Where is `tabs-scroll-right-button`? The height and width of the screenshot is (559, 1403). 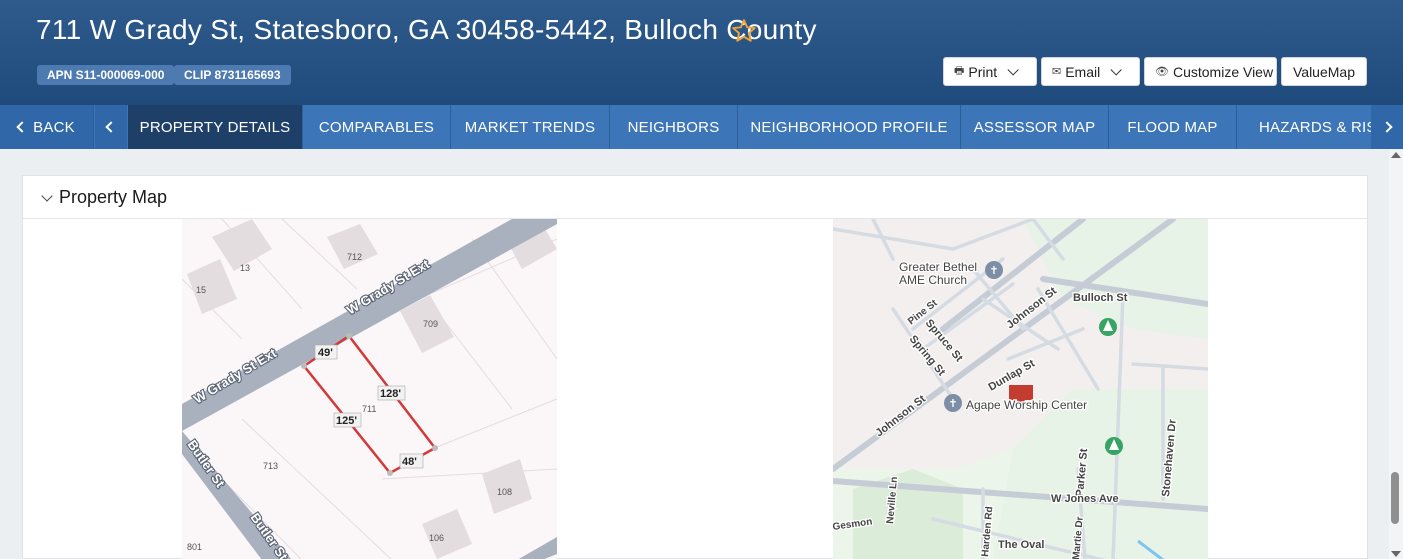
tabs-scroll-right-button is located at coordinates (1387, 127).